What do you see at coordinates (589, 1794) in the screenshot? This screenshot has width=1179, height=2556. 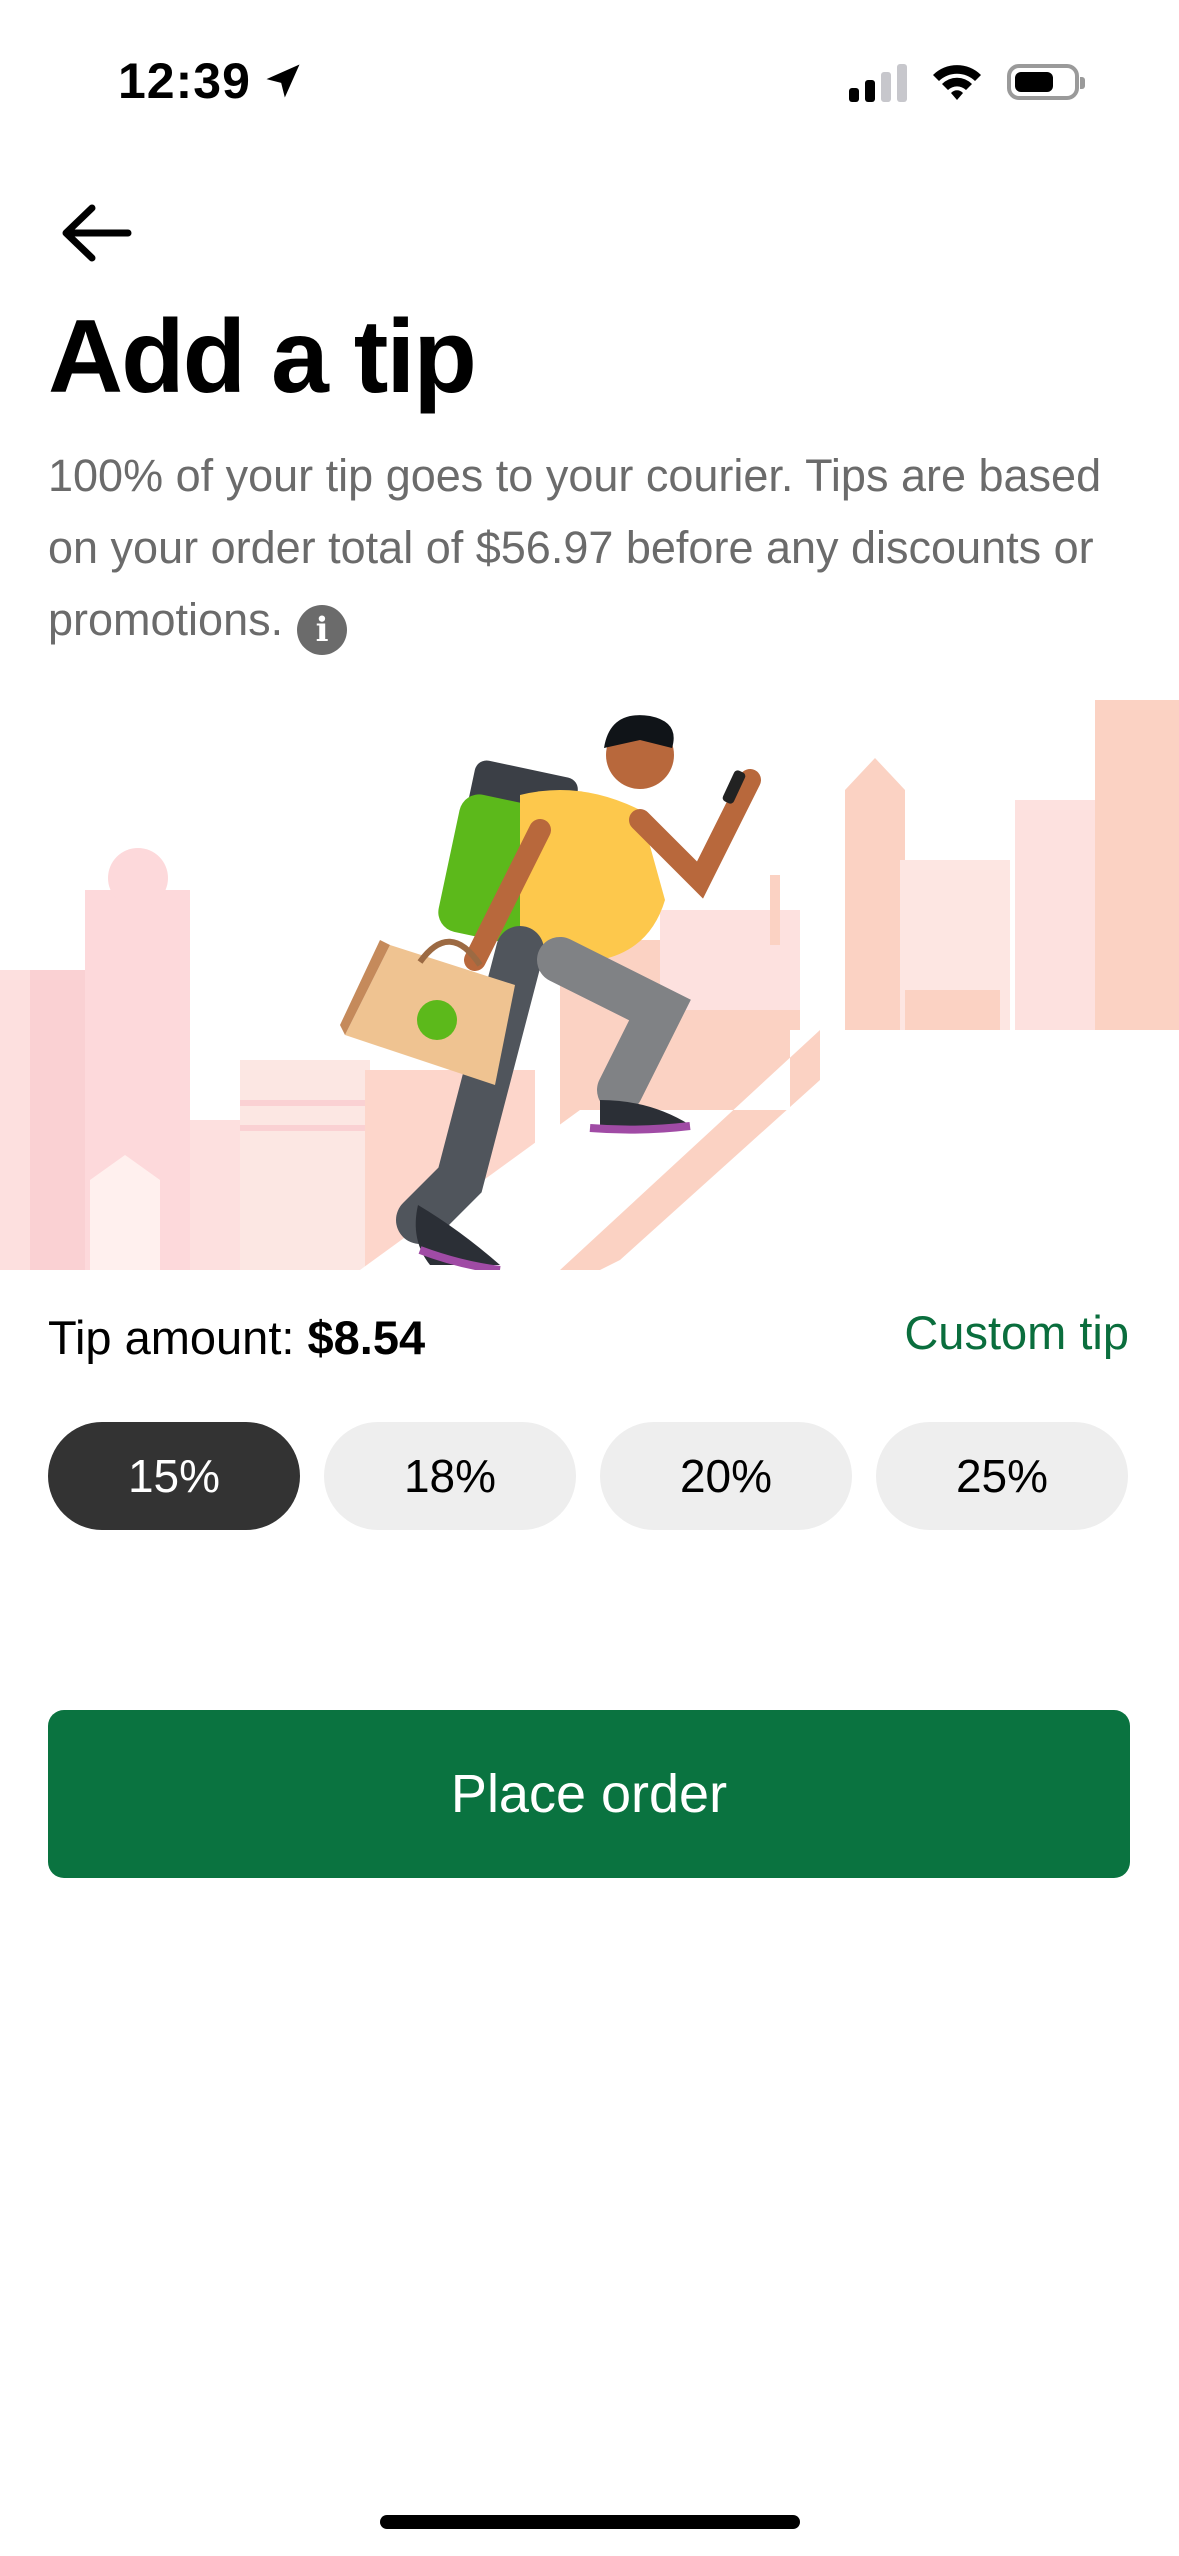 I see `place-order-button: Place order` at bounding box center [589, 1794].